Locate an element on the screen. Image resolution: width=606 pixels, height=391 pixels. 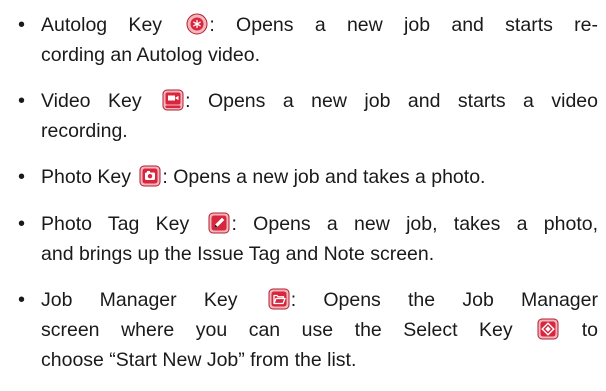
job-manager-key-icon is located at coordinates (279, 299).